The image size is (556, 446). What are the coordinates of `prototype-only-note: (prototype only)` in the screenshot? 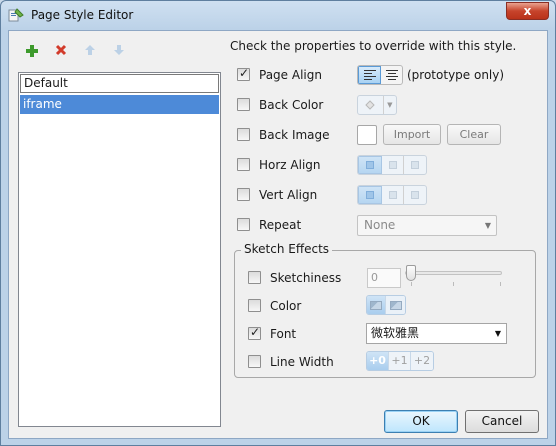 It's located at (456, 75).